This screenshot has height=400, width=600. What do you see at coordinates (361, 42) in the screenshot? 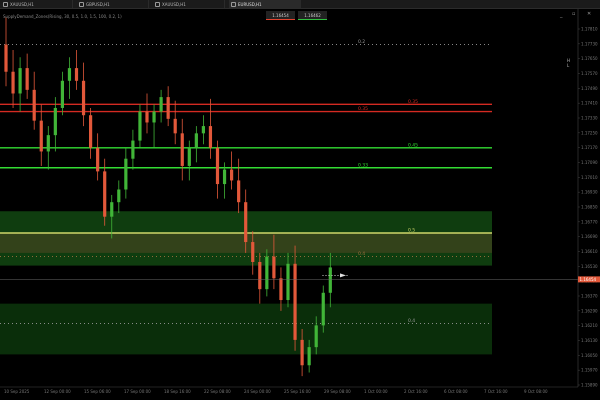
I see `level-label: 0.2` at bounding box center [361, 42].